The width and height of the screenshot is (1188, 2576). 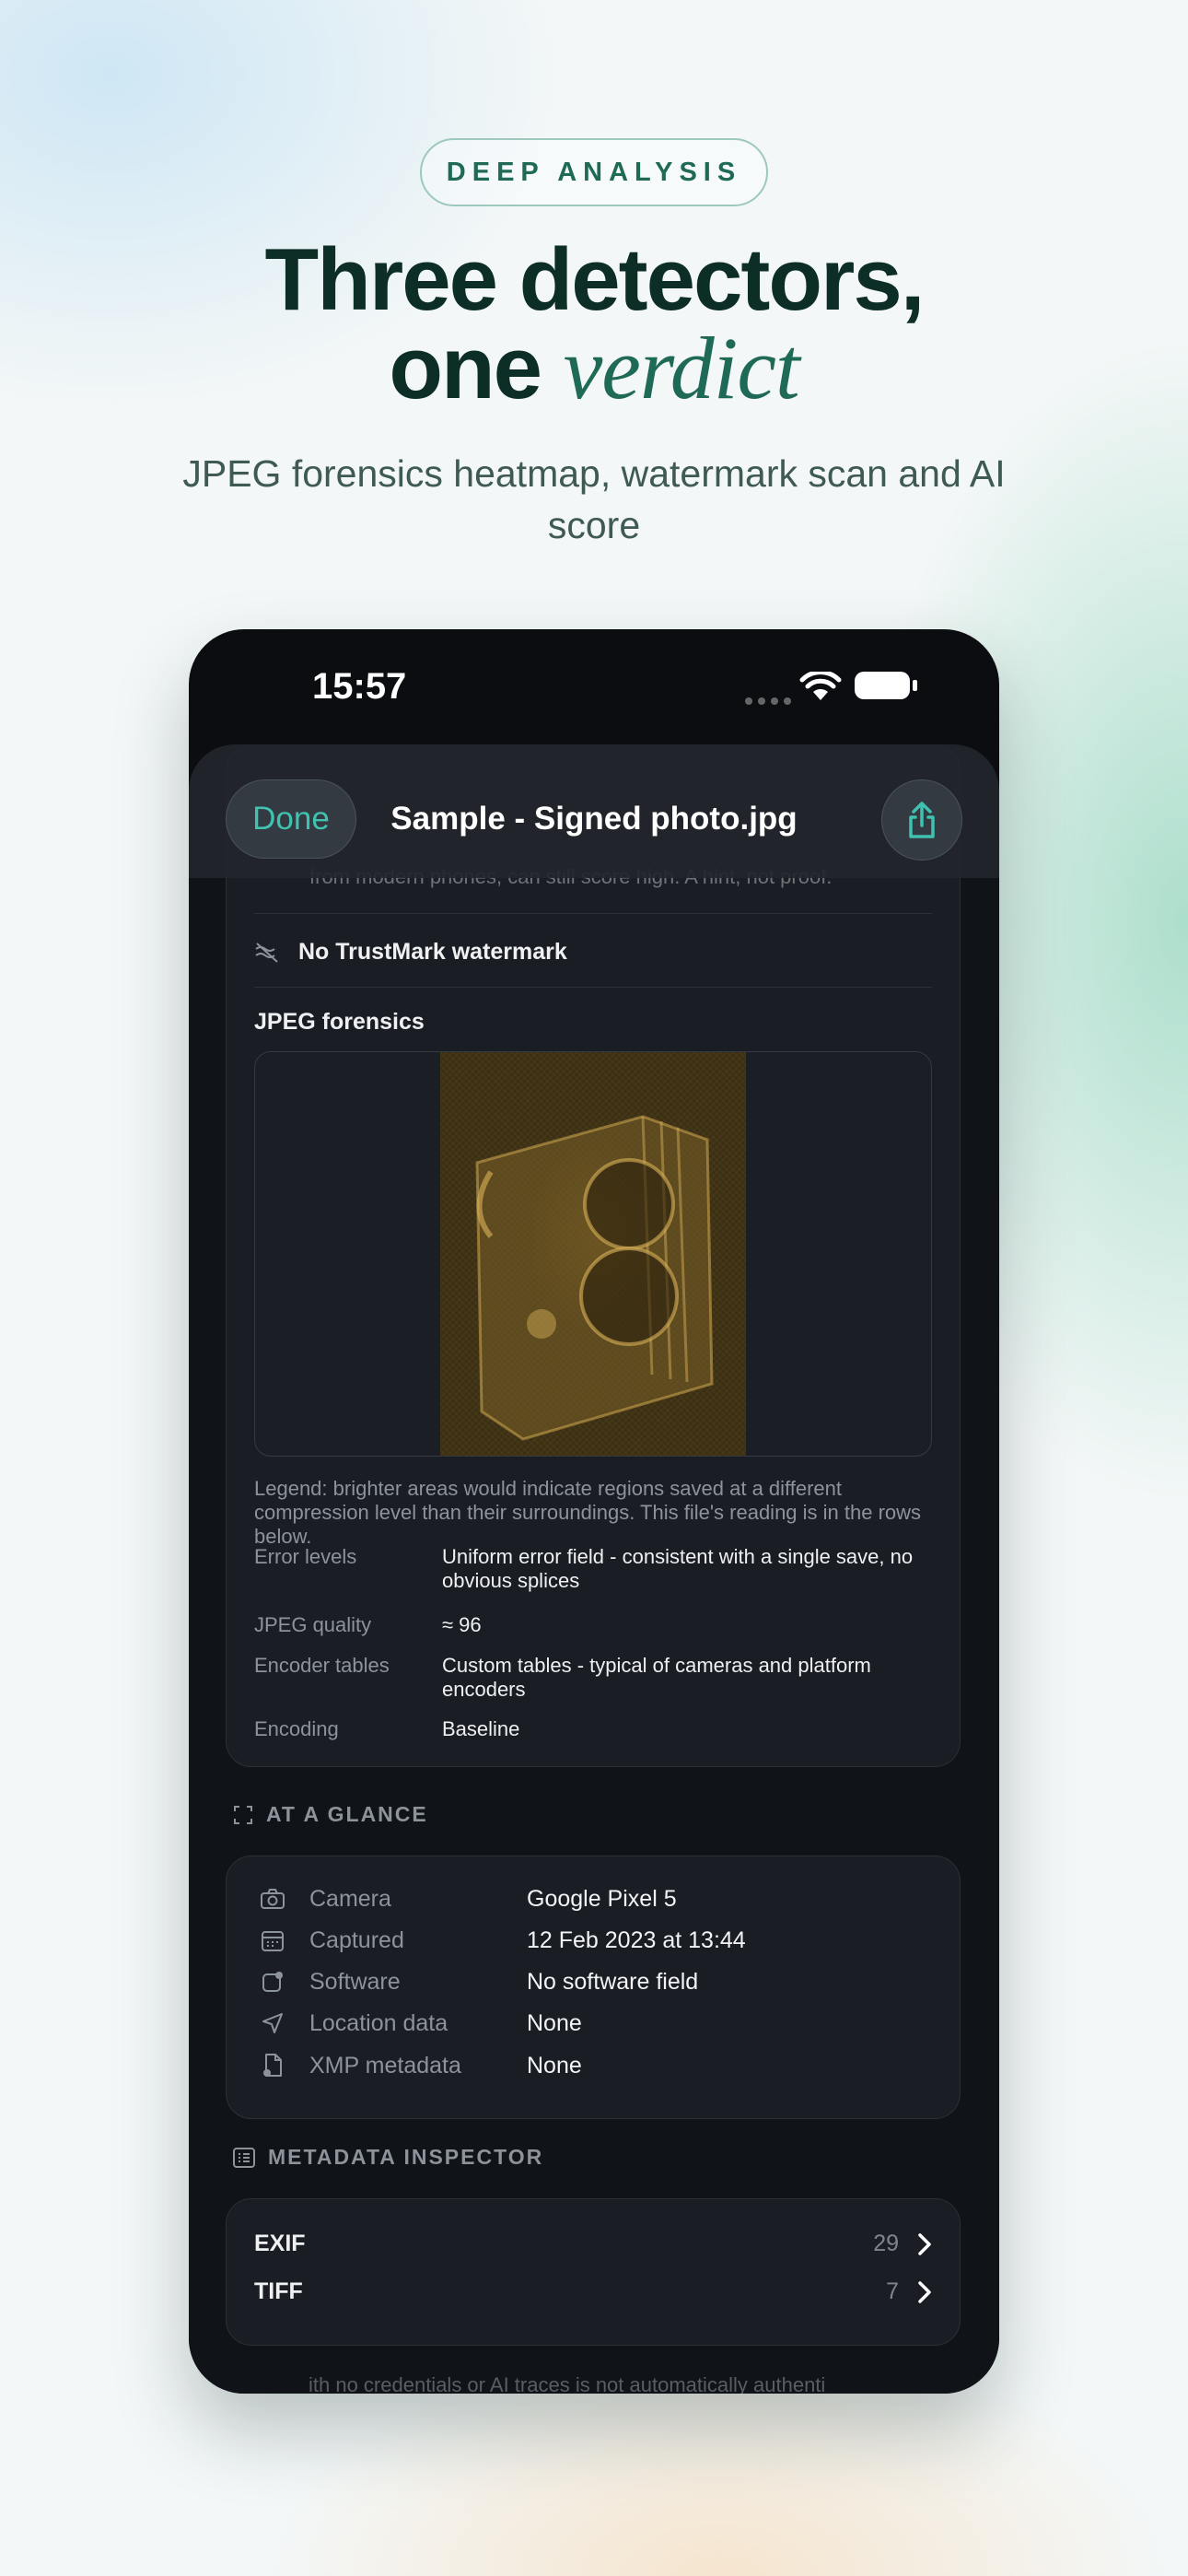 I want to click on glance-row-xmp: XMP metadata None, so click(x=420, y=2065).